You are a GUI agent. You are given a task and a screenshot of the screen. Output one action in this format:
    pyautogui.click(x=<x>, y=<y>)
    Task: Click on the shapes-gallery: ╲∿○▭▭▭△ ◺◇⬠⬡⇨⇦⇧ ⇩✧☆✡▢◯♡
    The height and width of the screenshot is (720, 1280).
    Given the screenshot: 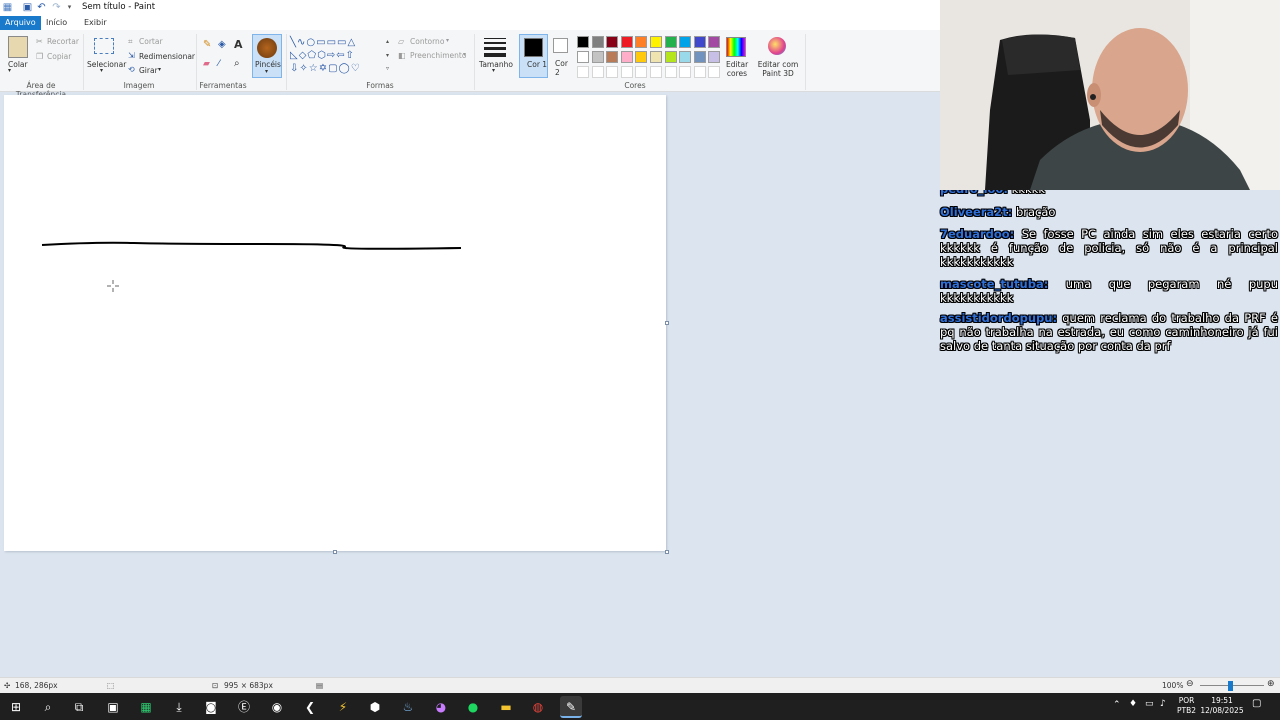 What is the action you would take?
    pyautogui.click(x=338, y=55)
    